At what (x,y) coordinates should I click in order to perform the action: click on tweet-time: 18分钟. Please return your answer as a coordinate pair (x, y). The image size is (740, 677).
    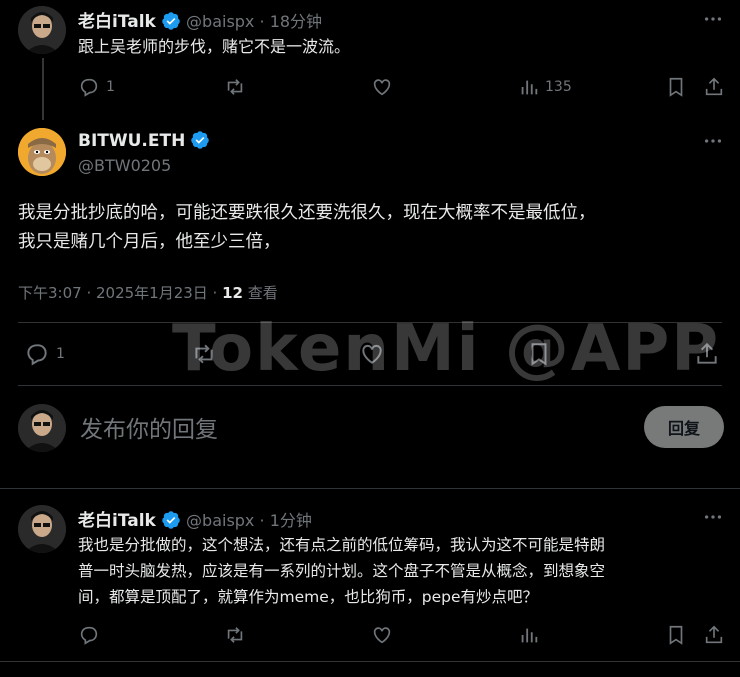
    Looking at the image, I should click on (296, 21).